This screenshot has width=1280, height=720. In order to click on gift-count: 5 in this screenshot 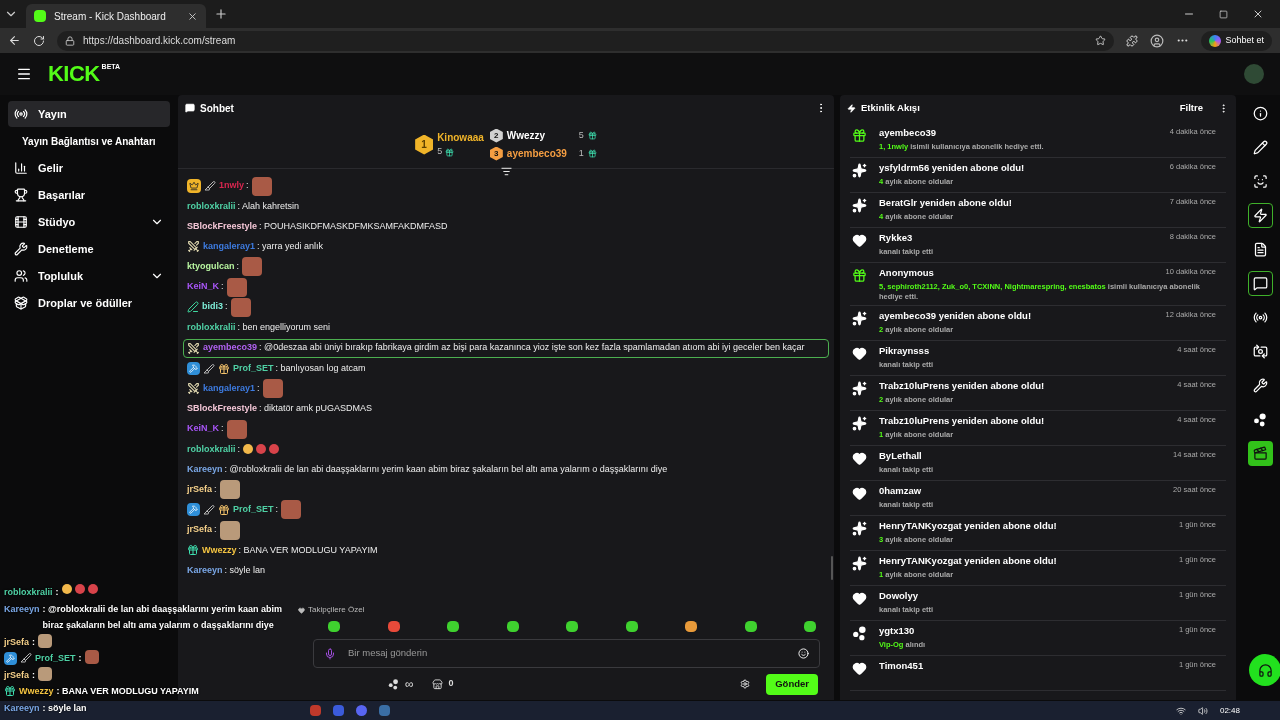, I will do `click(581, 135)`.